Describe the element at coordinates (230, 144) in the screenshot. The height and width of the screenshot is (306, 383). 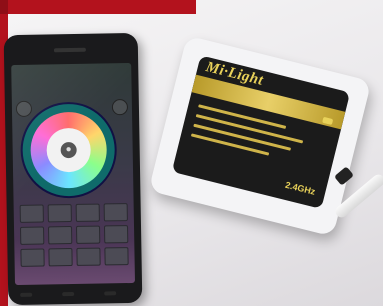
I see `label-text-line` at that location.